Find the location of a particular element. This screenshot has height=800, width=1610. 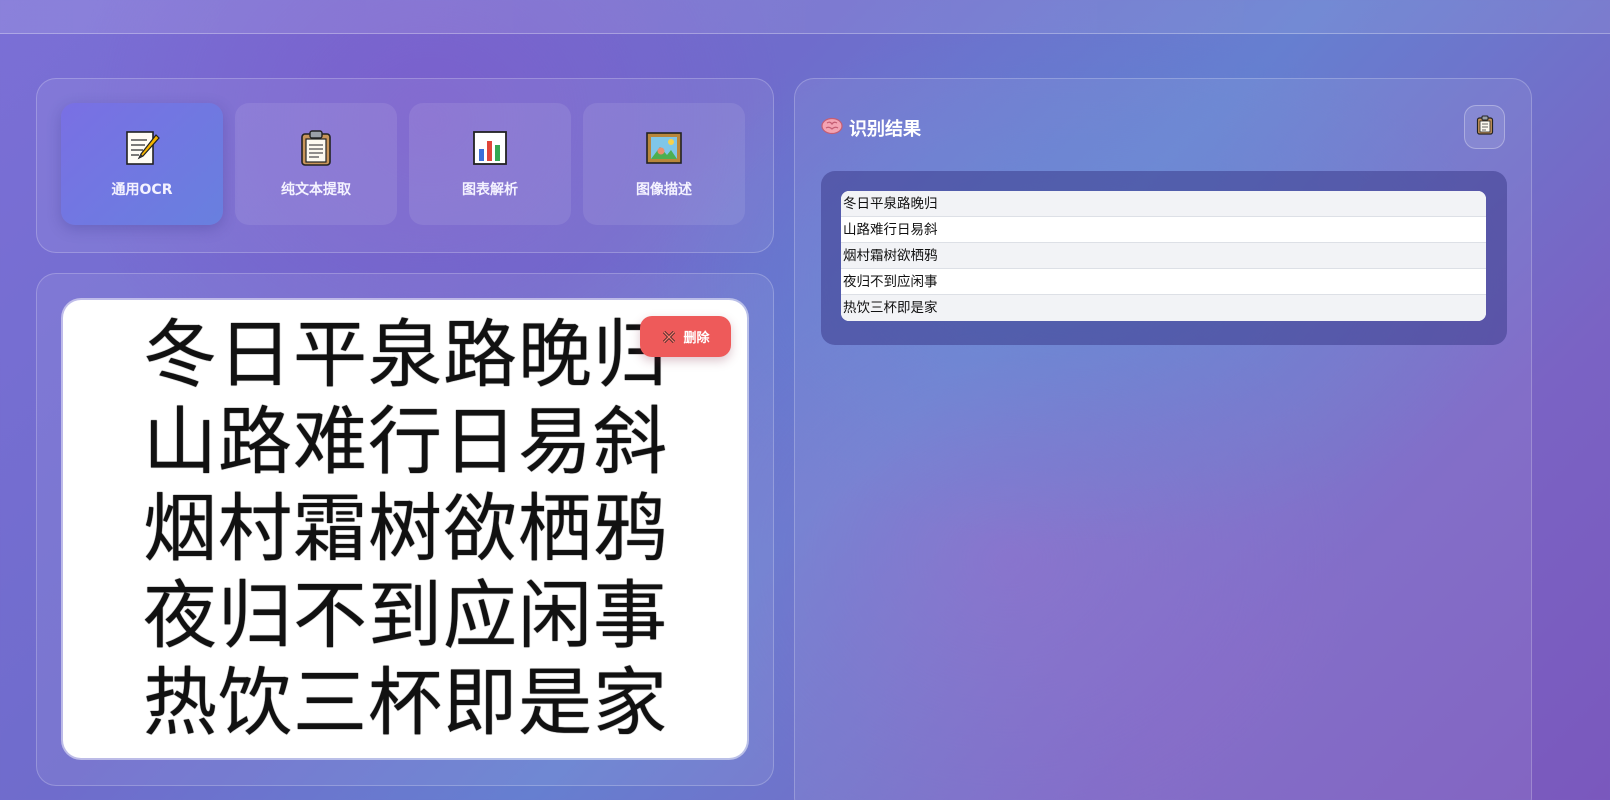

image-text-line: 夜归不到应闲事 is located at coordinates (405, 616).